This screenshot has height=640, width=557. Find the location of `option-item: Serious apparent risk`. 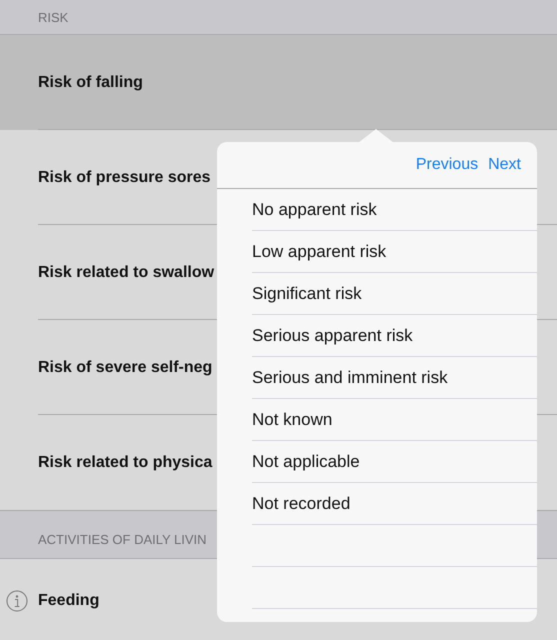

option-item: Serious apparent risk is located at coordinates (394, 336).